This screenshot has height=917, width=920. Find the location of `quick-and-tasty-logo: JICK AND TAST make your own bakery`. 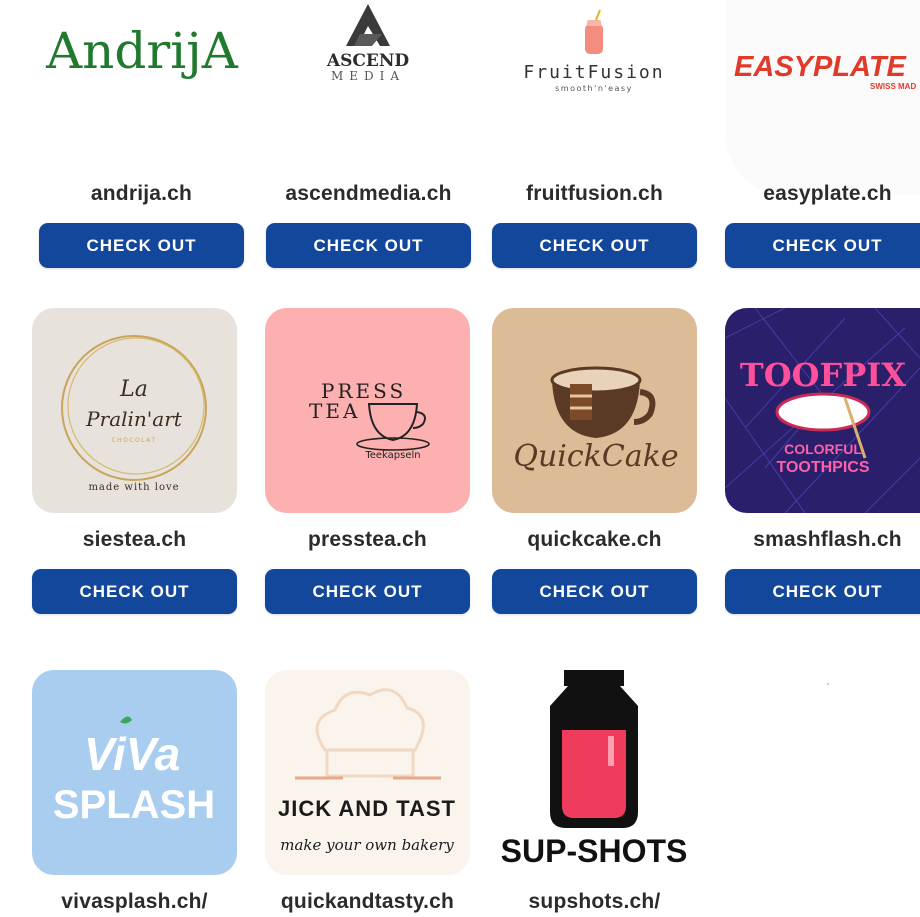

quick-and-tasty-logo: JICK AND TAST make your own bakery is located at coordinates (367, 772).